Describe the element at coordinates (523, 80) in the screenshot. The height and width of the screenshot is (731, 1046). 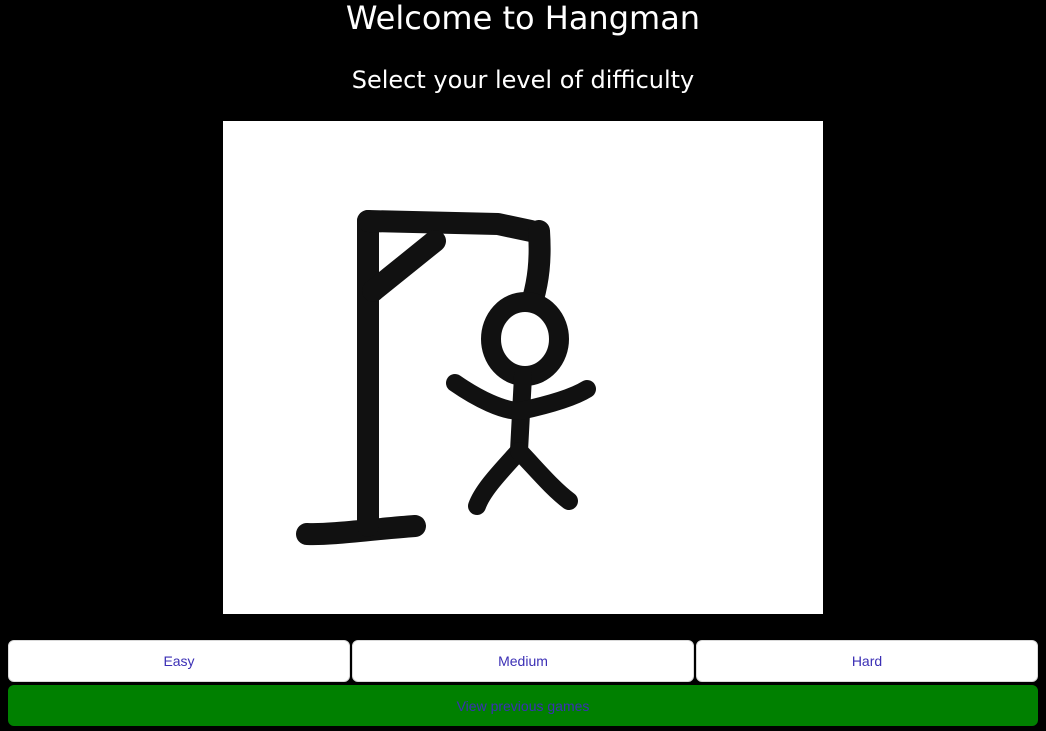
I see `page-subtitle: Select your level of difficulty` at that location.